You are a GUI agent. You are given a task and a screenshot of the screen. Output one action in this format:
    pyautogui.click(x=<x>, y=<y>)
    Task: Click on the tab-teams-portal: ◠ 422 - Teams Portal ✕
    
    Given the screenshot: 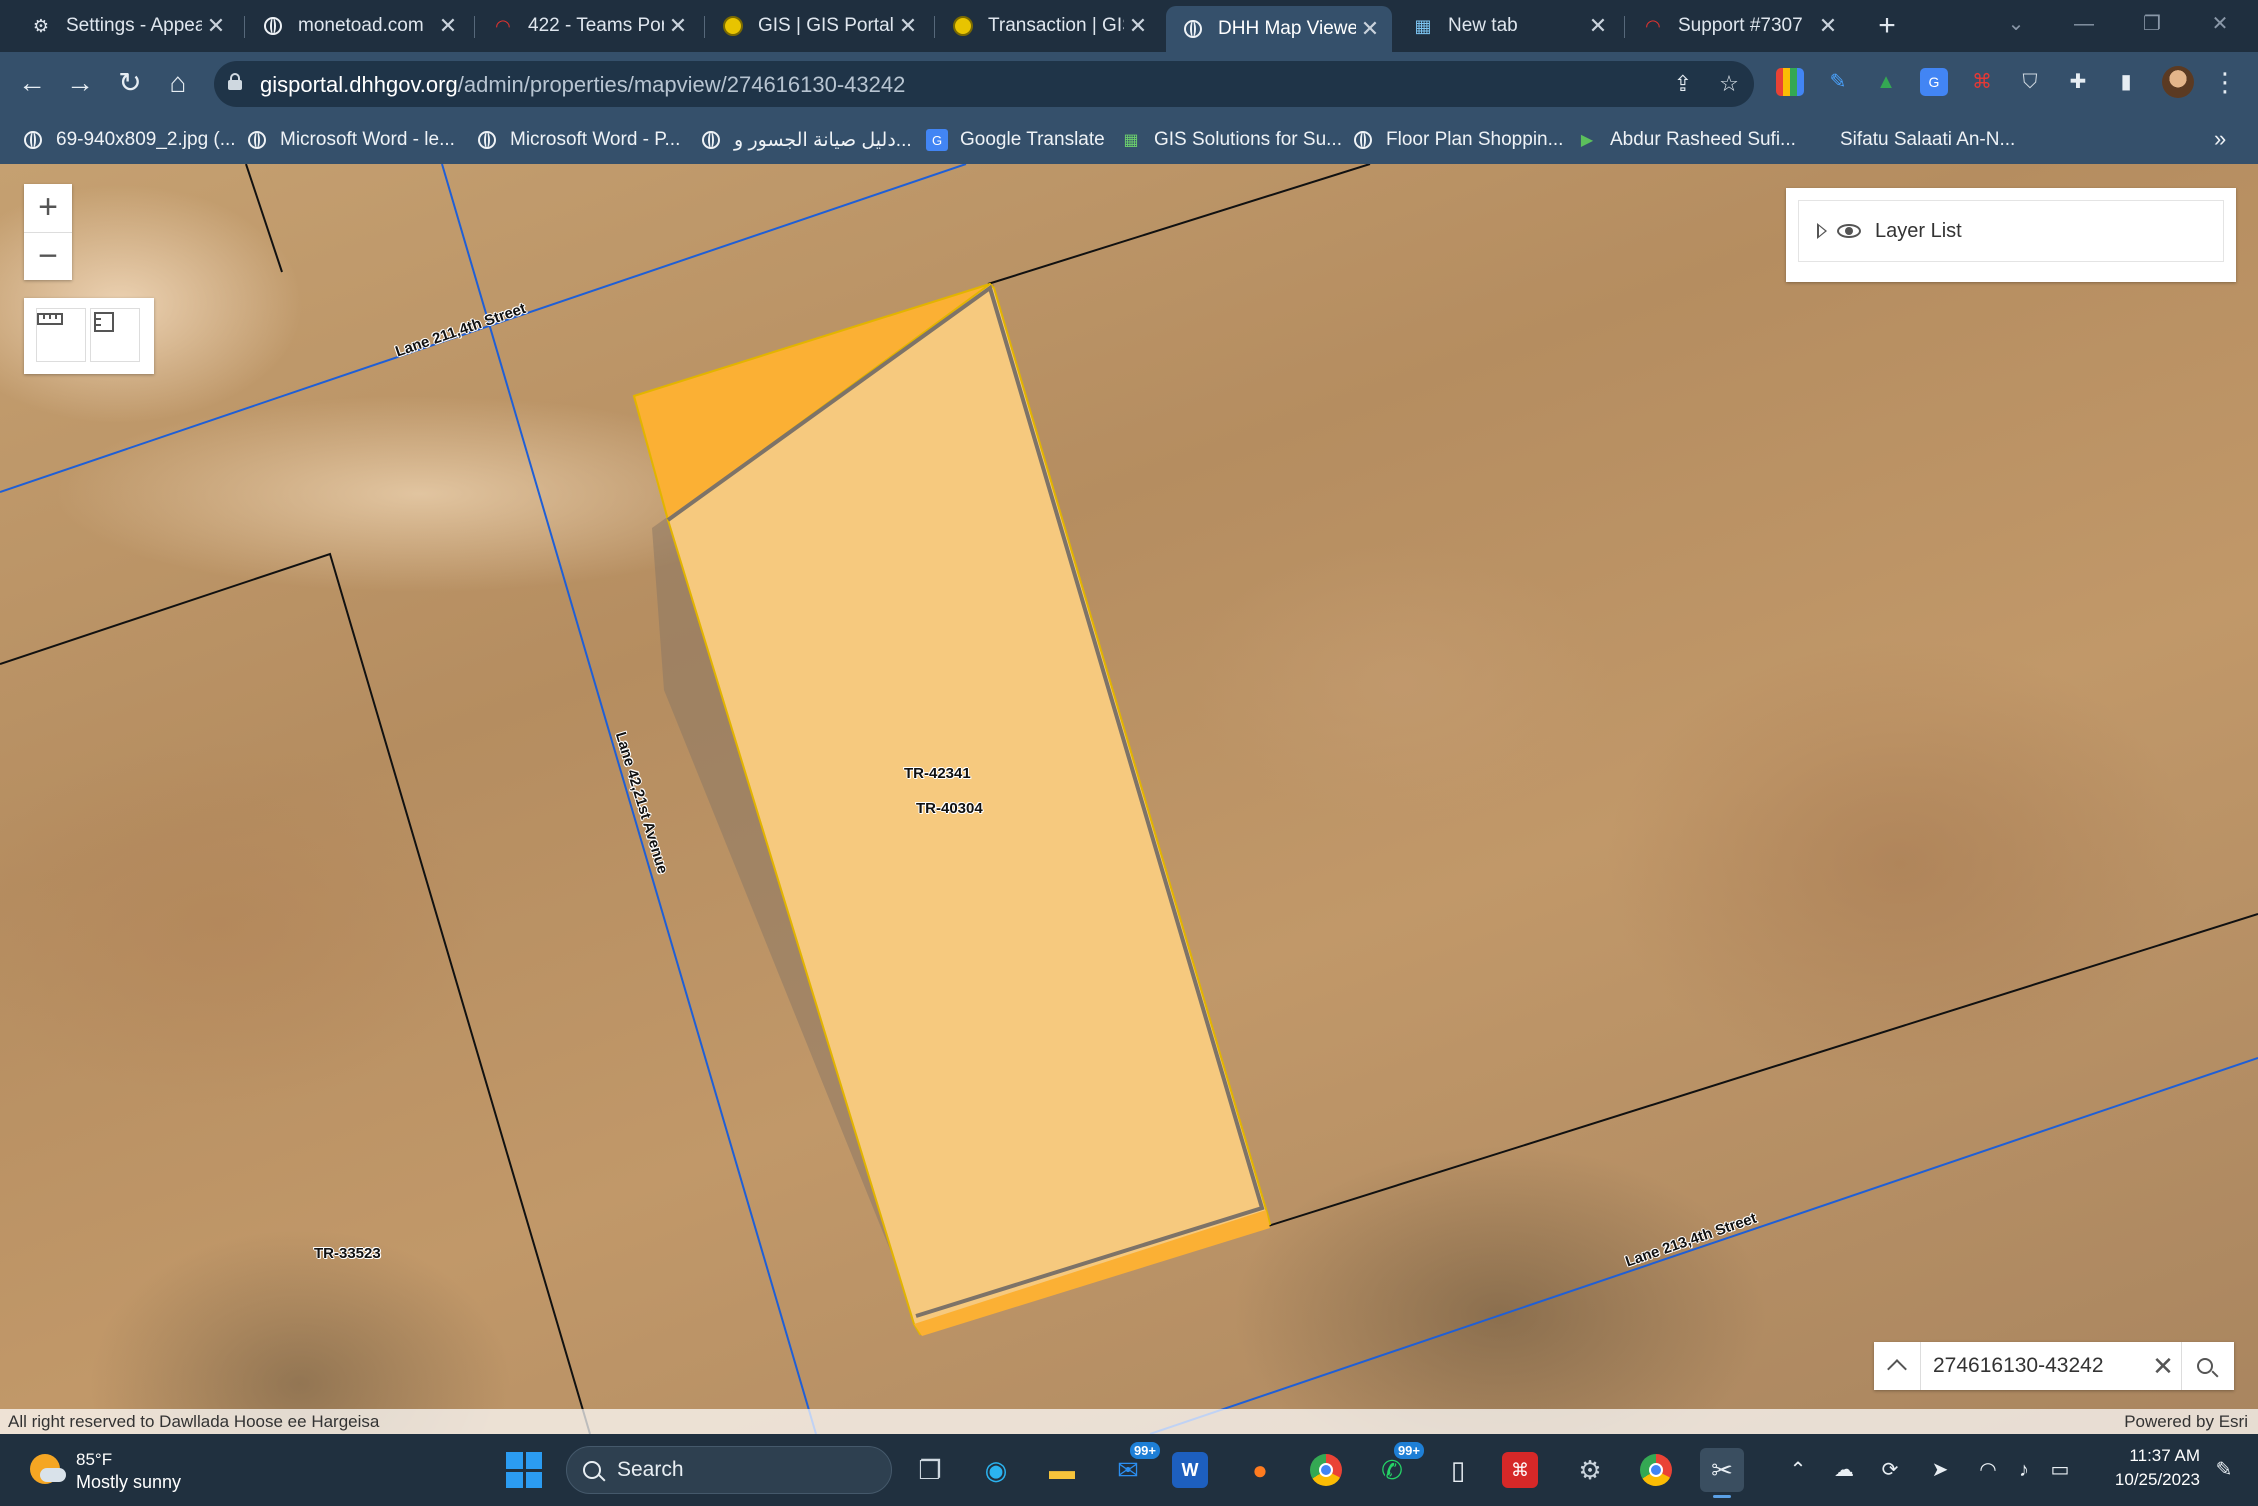 What is the action you would take?
    pyautogui.click(x=588, y=26)
    